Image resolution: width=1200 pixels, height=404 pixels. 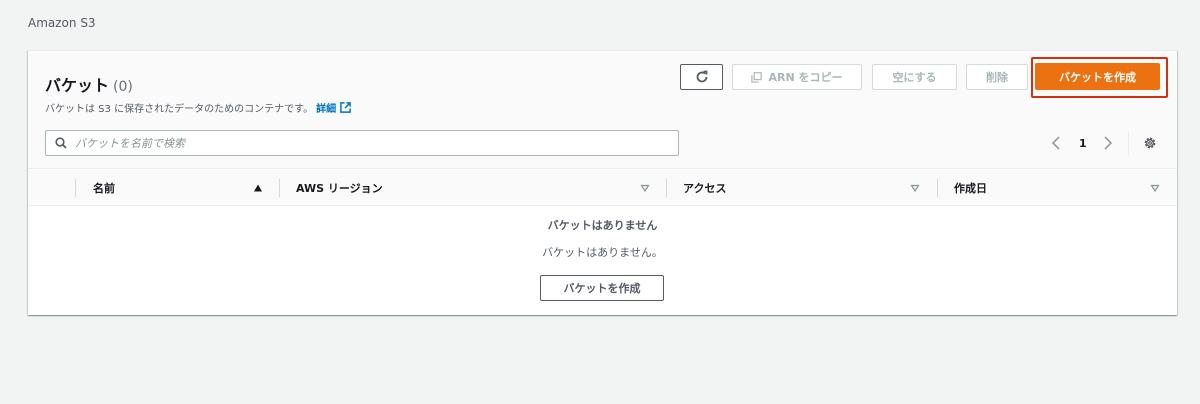 What do you see at coordinates (704, 188) in the screenshot?
I see `column-header-access: アクセス` at bounding box center [704, 188].